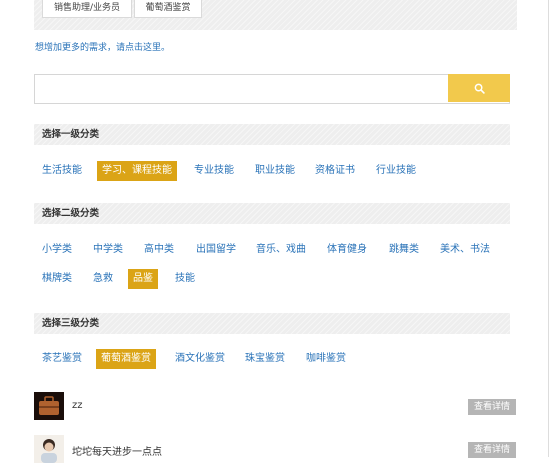 This screenshot has height=466, width=554. I want to click on level1-category-header: 选择一级分类, so click(272, 134).